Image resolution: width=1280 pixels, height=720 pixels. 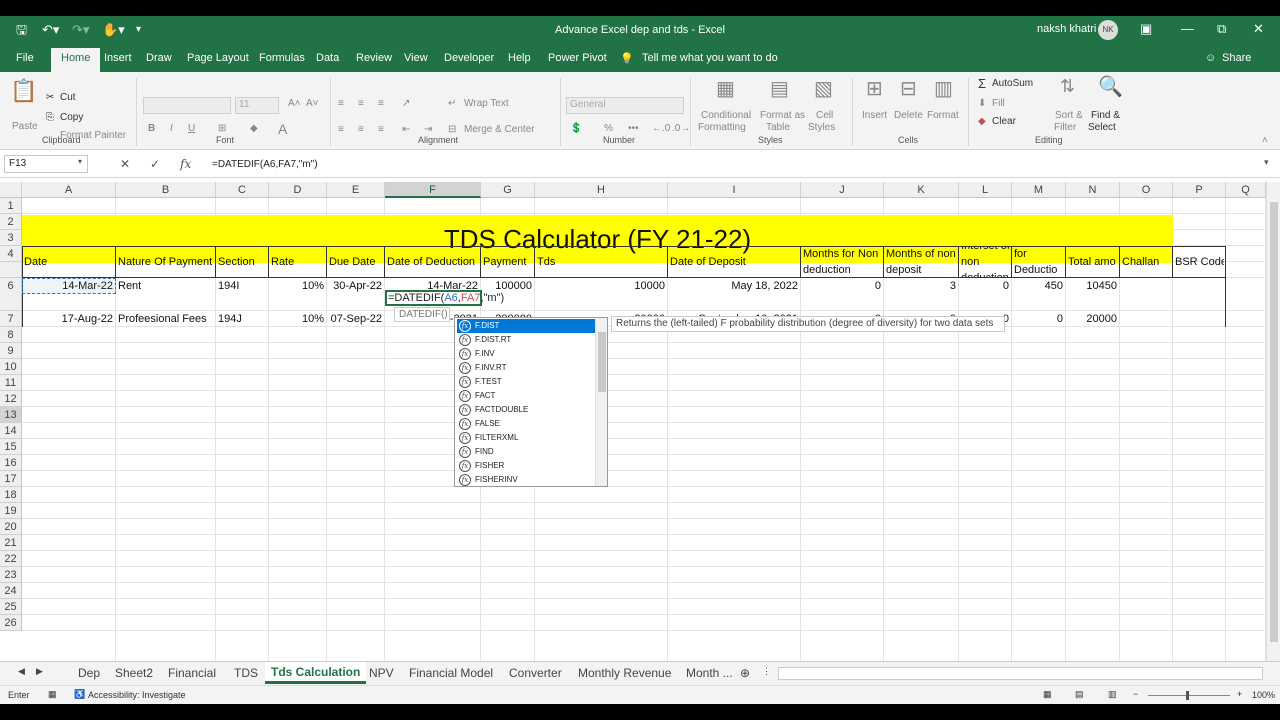 I want to click on row-header: 5, so click(x=11, y=276).